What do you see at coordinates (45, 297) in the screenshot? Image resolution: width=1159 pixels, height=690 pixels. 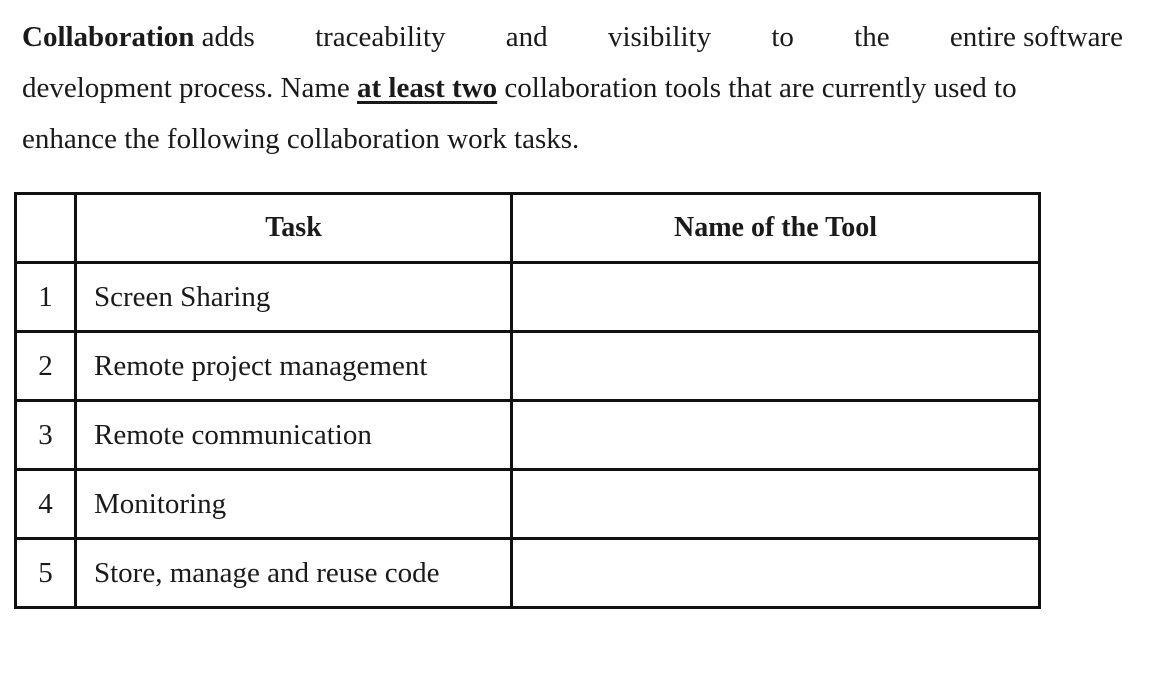 I see `row-number: 1` at bounding box center [45, 297].